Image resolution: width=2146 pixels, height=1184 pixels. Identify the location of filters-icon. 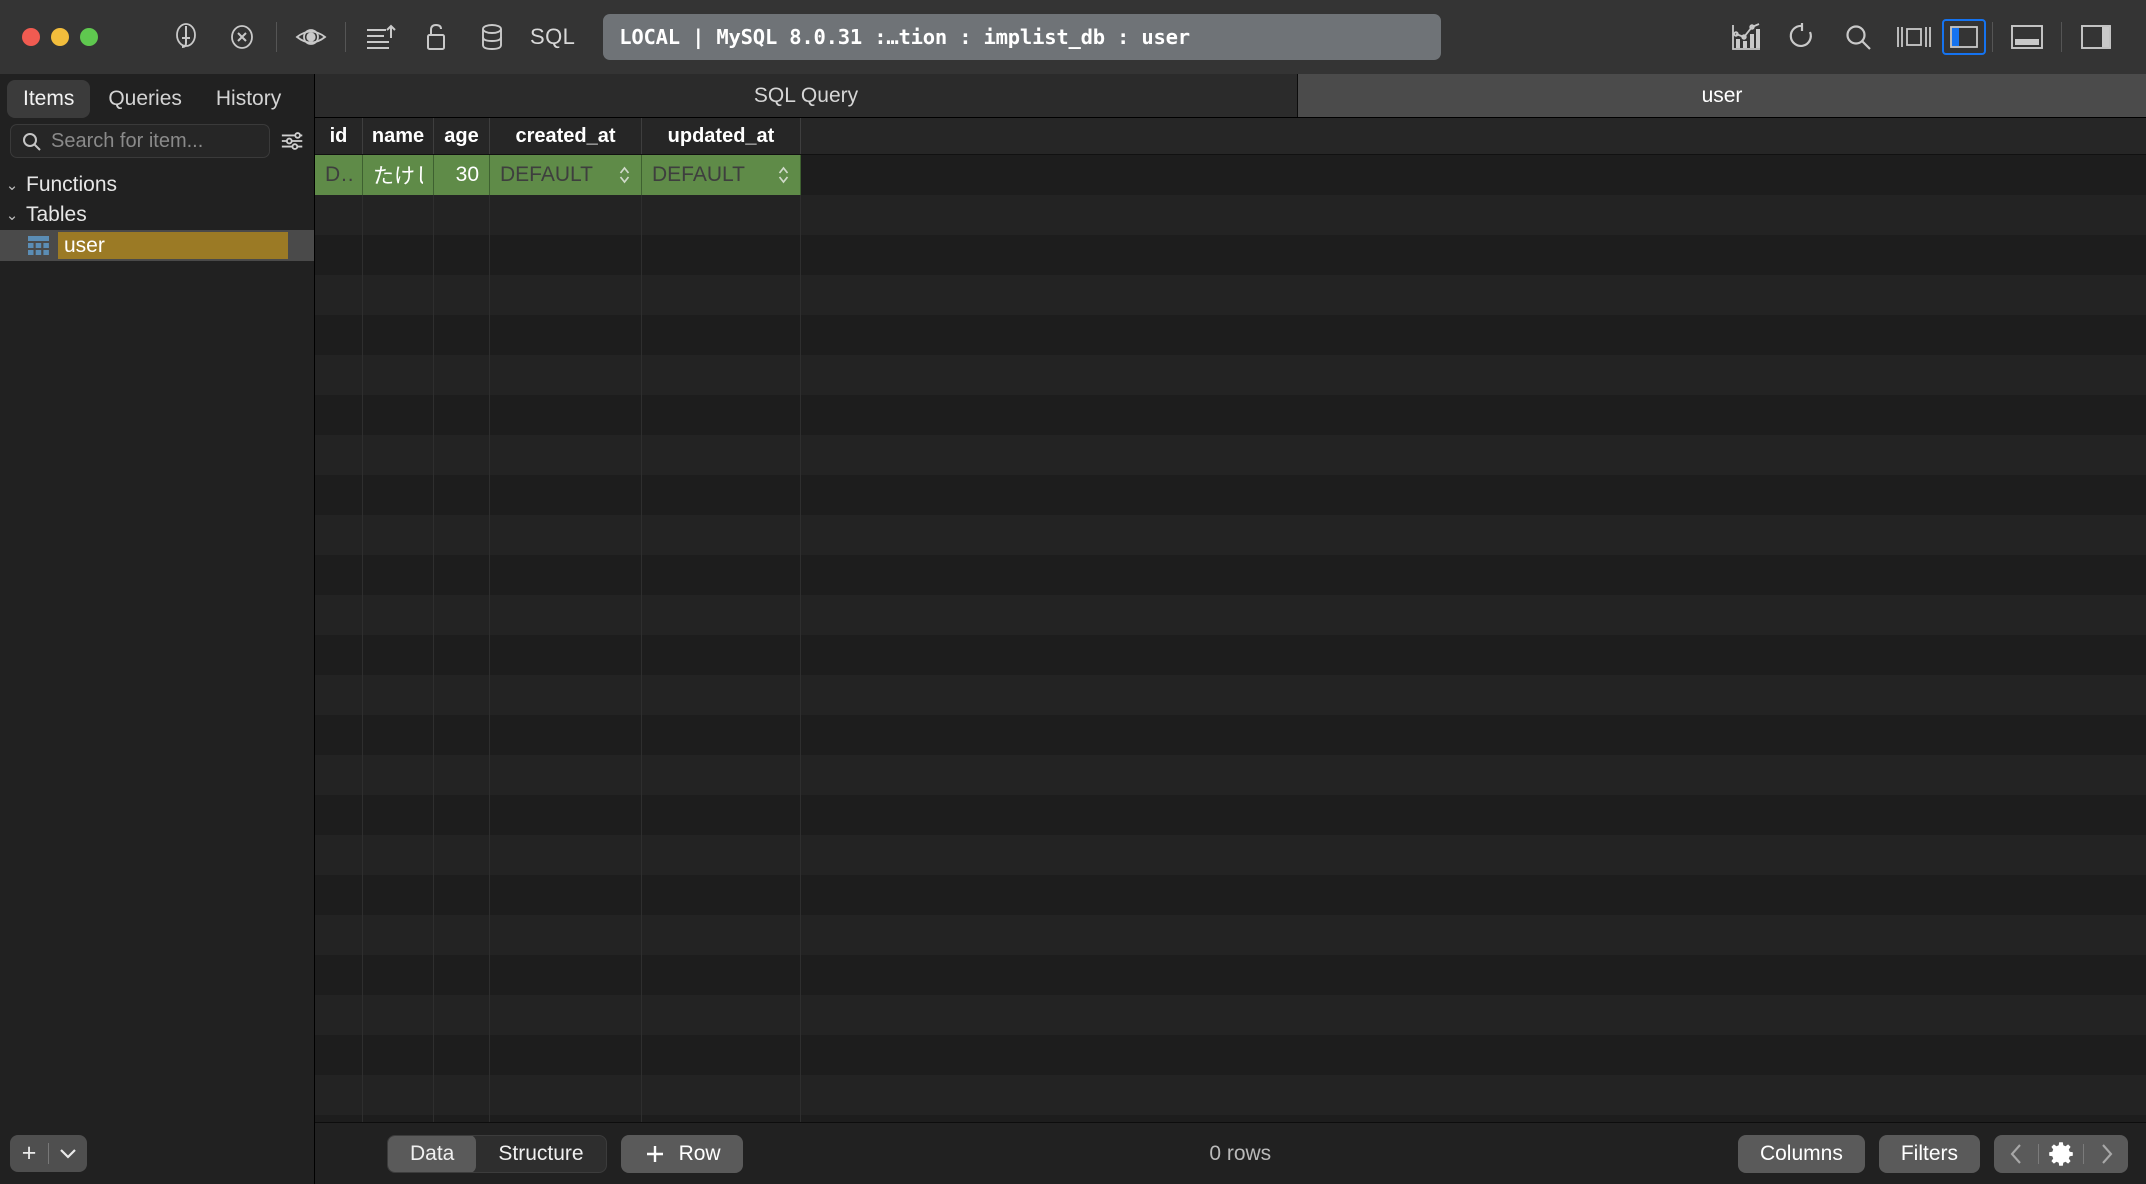
(293, 141).